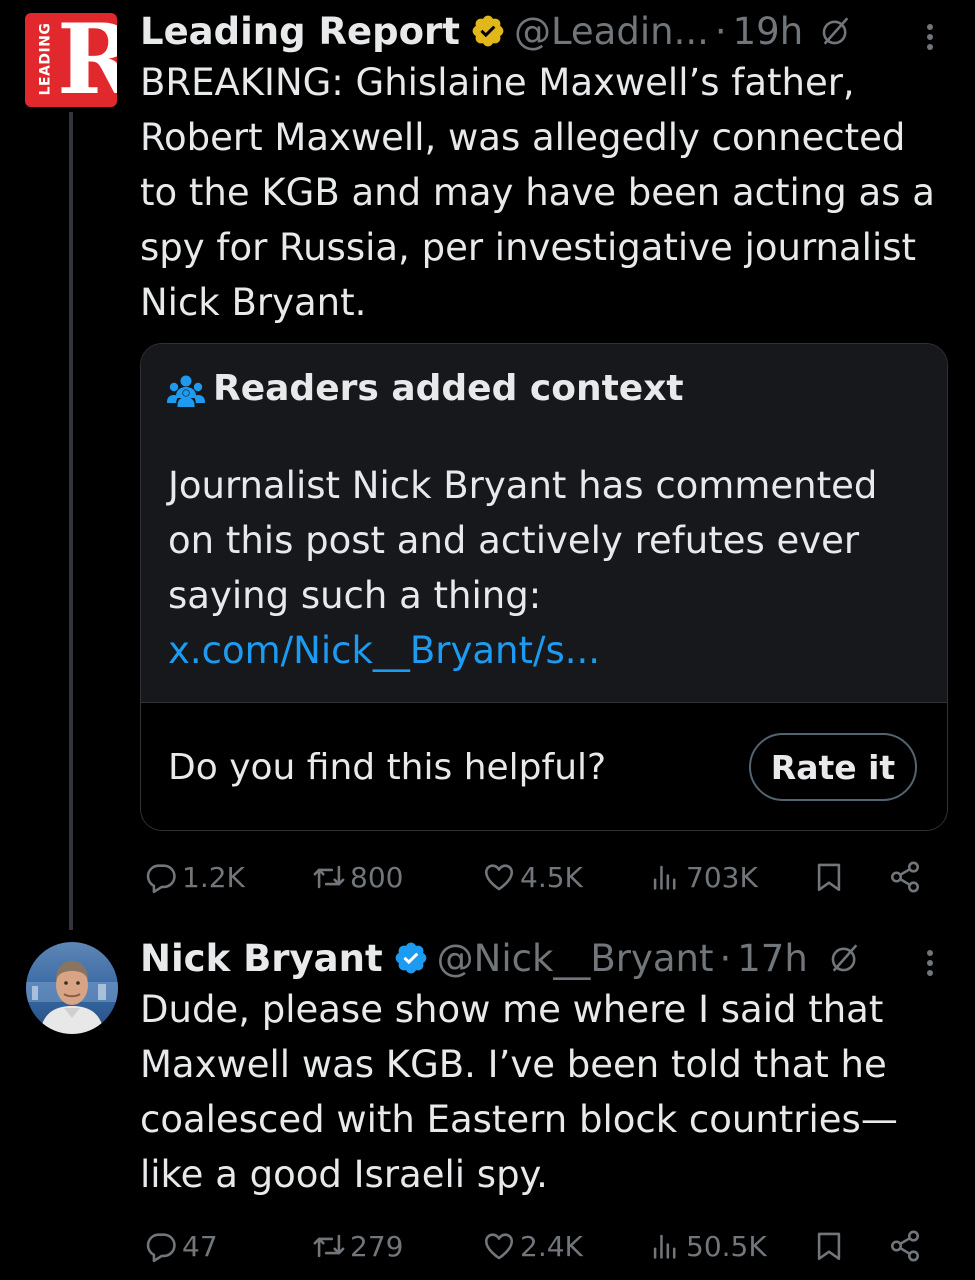 Image resolution: width=975 pixels, height=1280 pixels. Describe the element at coordinates (181, 1246) in the screenshot. I see `reply-button: 47` at that location.